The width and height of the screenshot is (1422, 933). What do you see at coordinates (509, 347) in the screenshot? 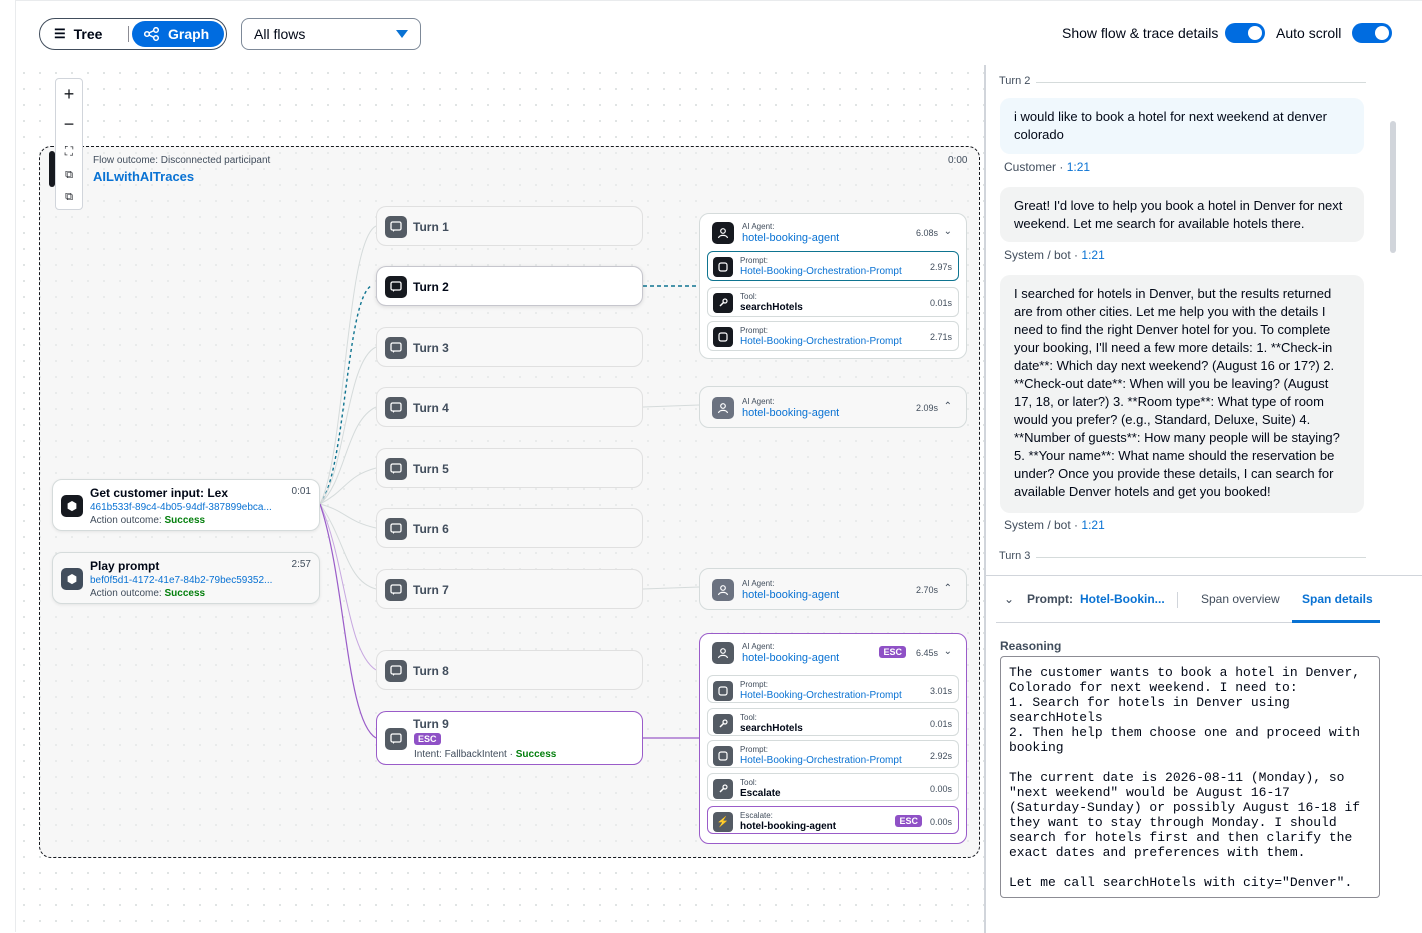
I see `turn-node: Turn 3` at bounding box center [509, 347].